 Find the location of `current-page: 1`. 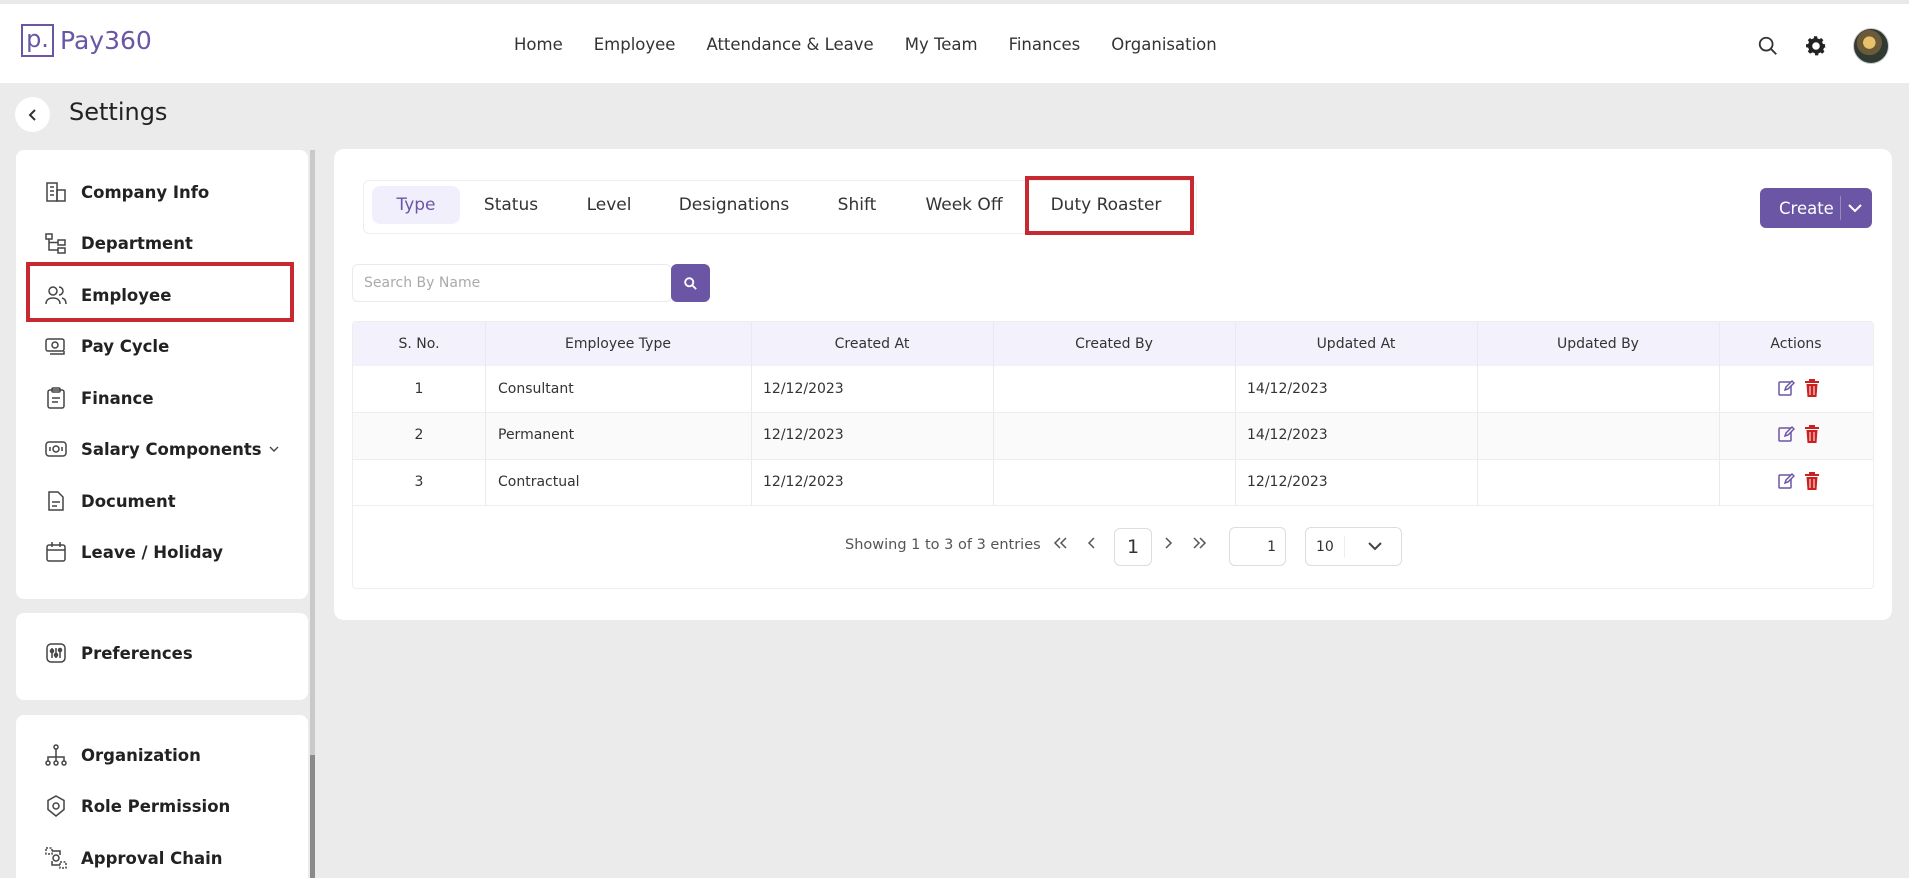

current-page: 1 is located at coordinates (1133, 547).